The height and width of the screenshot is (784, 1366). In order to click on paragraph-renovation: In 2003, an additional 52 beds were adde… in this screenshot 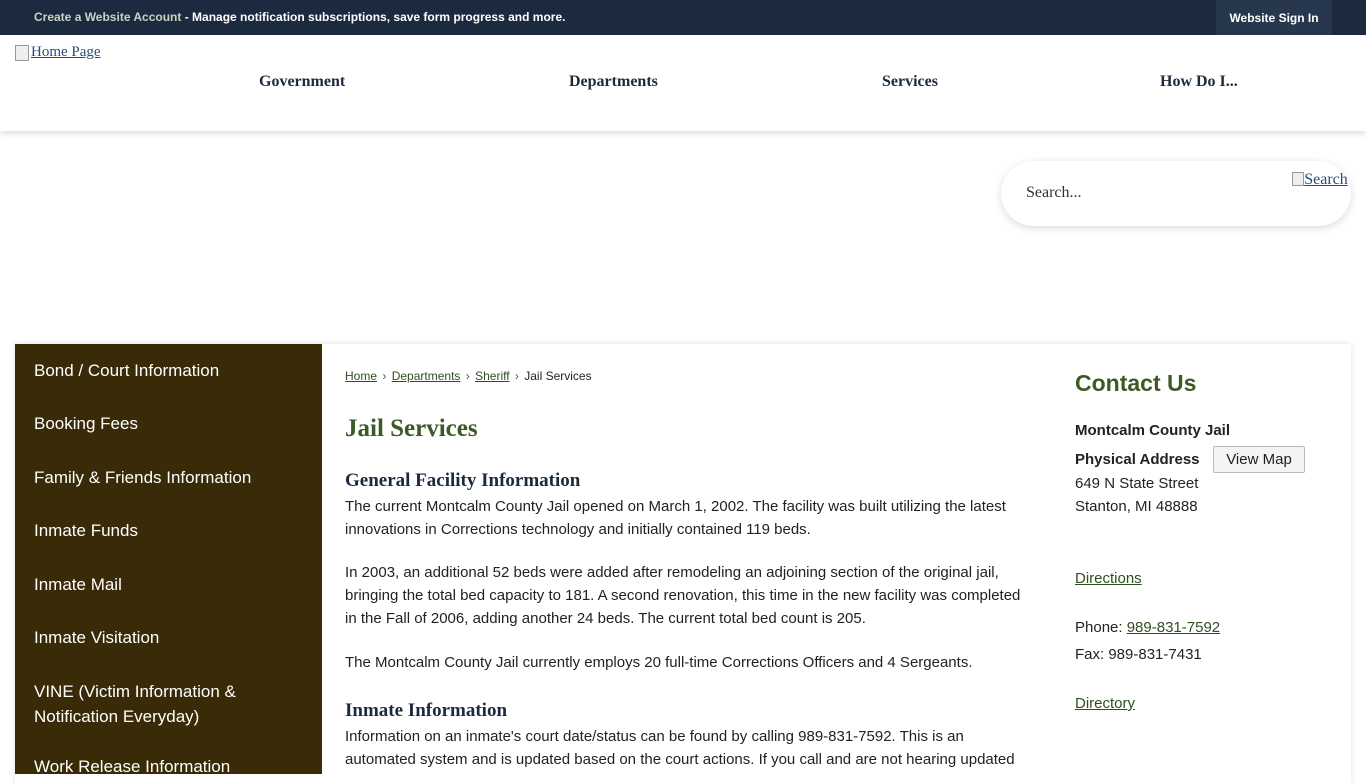, I will do `click(683, 595)`.